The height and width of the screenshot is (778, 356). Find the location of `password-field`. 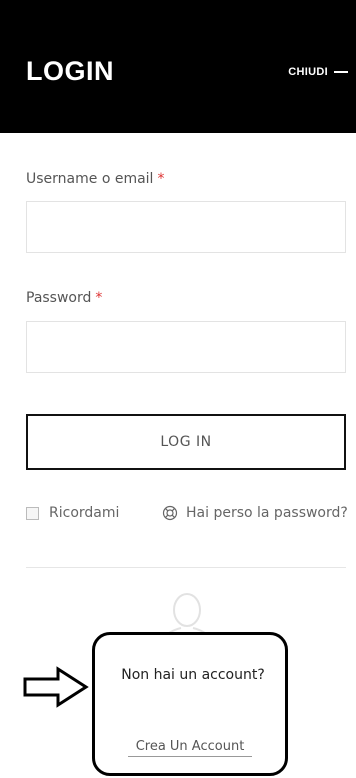

password-field is located at coordinates (186, 347).